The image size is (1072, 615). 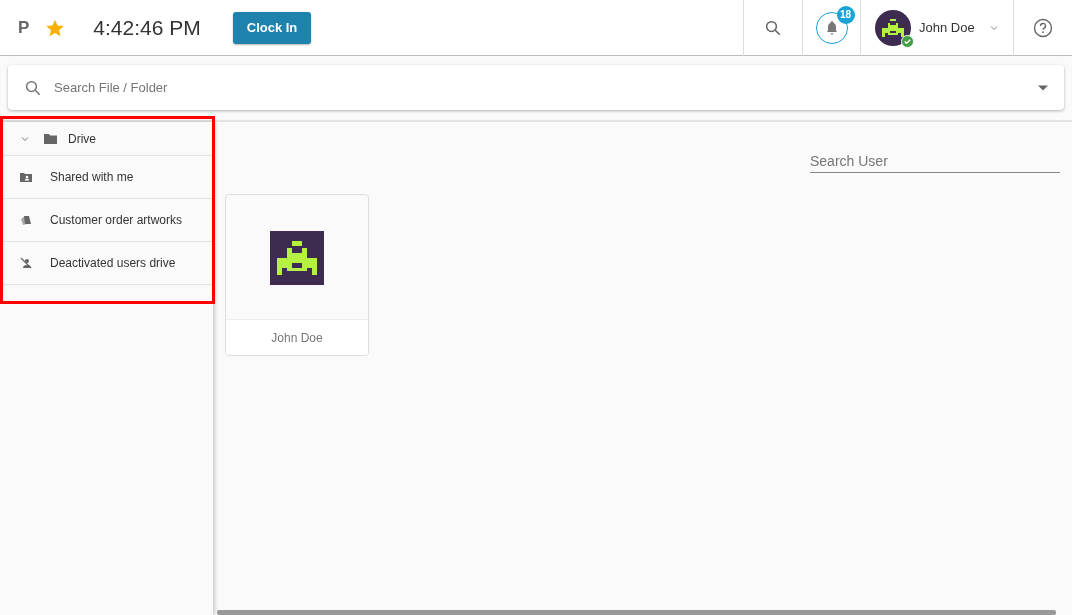 What do you see at coordinates (106, 177) in the screenshot?
I see `sidebar-item: Shared with me` at bounding box center [106, 177].